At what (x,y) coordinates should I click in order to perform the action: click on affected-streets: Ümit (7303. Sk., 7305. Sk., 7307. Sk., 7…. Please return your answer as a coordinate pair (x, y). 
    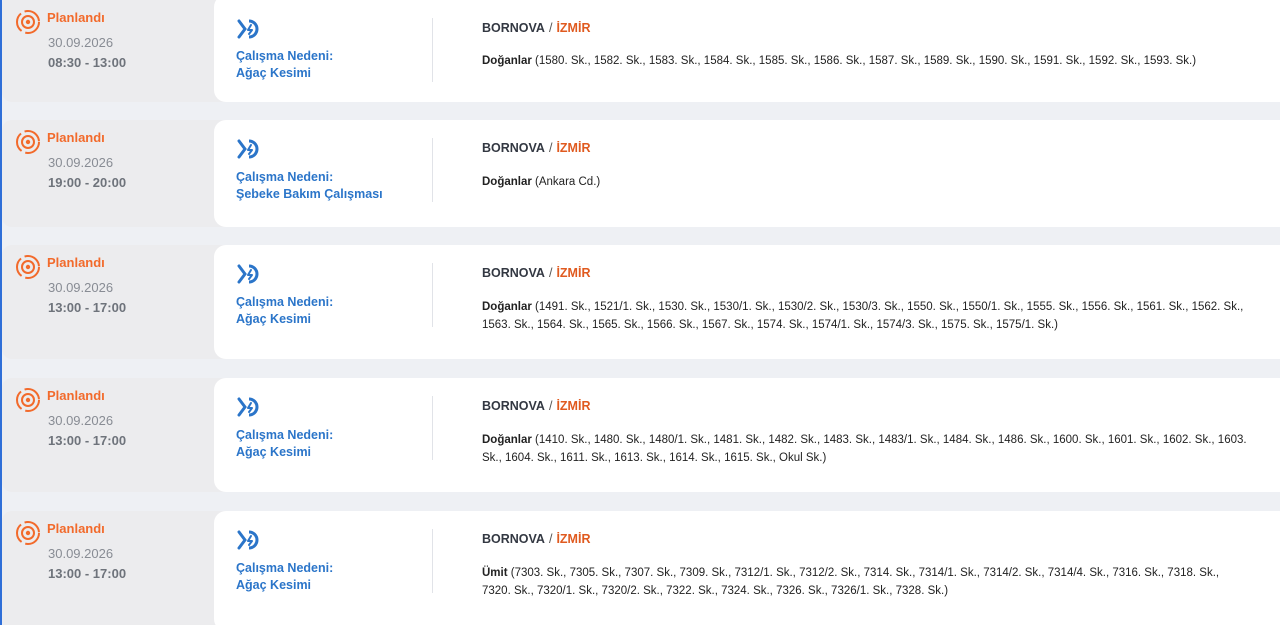
    Looking at the image, I should click on (881, 582).